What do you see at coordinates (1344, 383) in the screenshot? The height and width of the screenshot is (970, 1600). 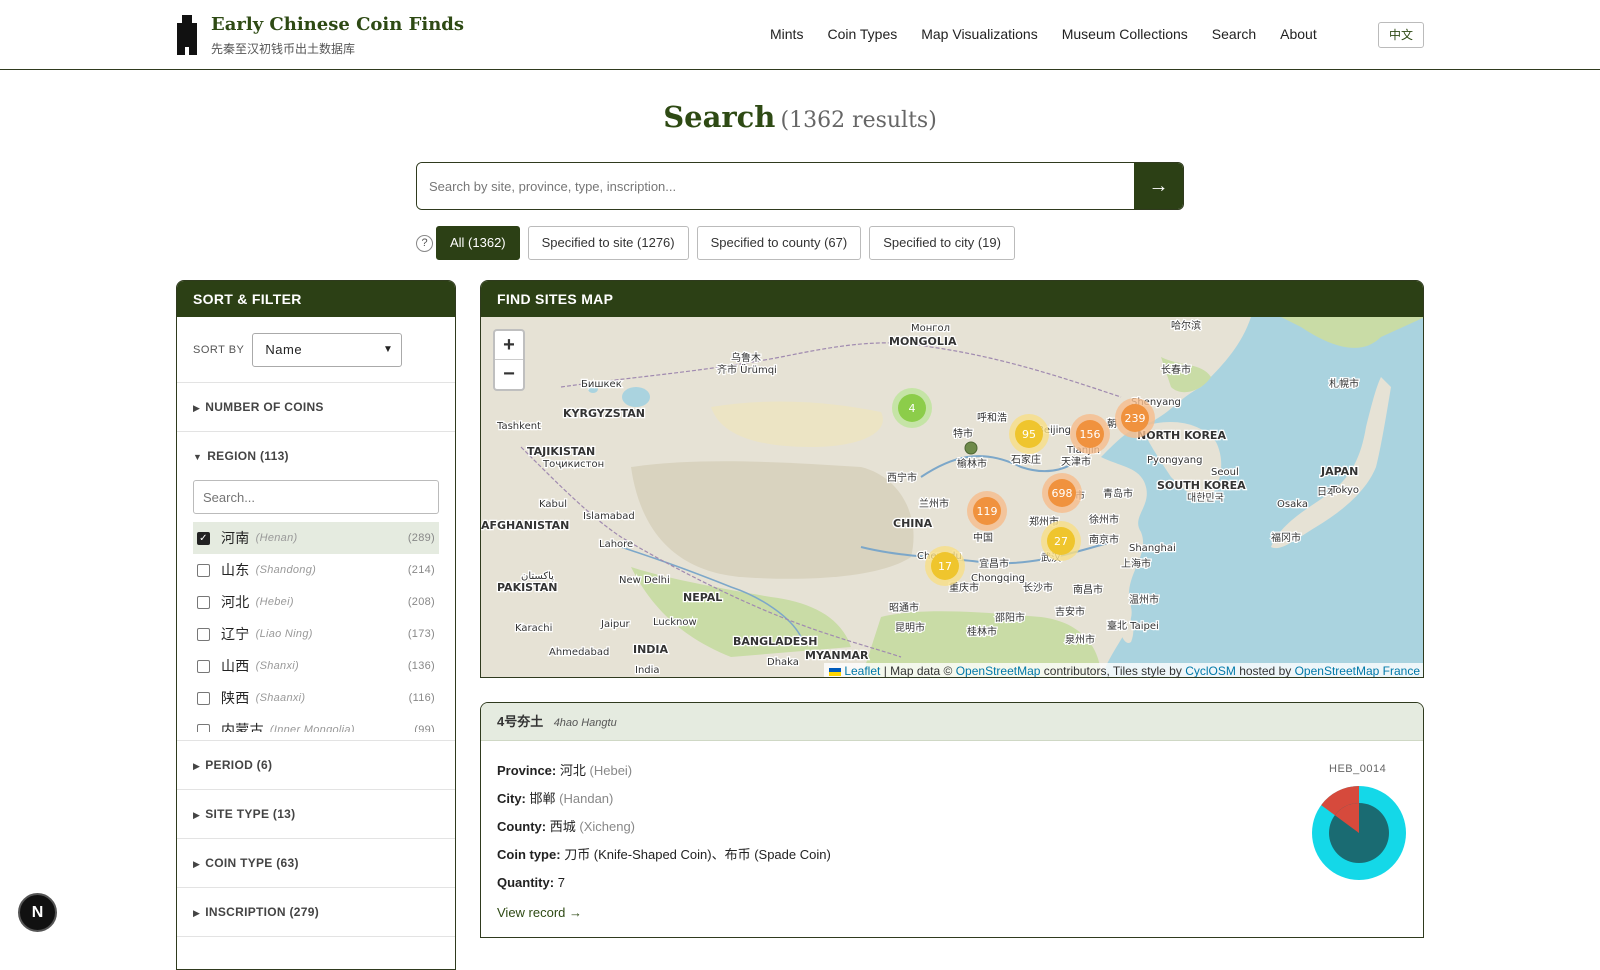 I see `map-place-label: 札幌市` at bounding box center [1344, 383].